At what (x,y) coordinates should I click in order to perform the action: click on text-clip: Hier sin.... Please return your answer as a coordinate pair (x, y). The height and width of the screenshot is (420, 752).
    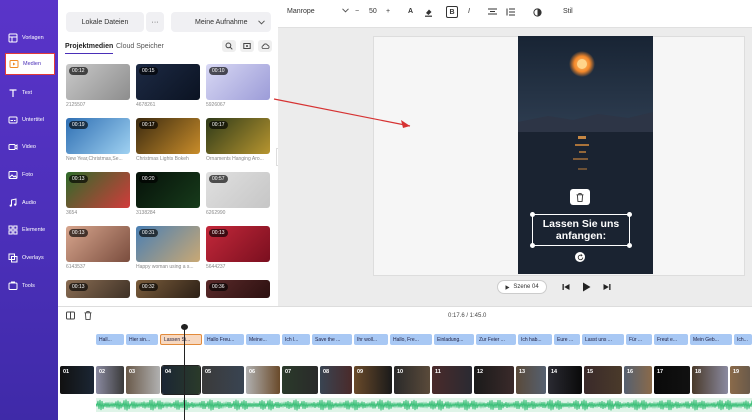
    Looking at the image, I should click on (142, 339).